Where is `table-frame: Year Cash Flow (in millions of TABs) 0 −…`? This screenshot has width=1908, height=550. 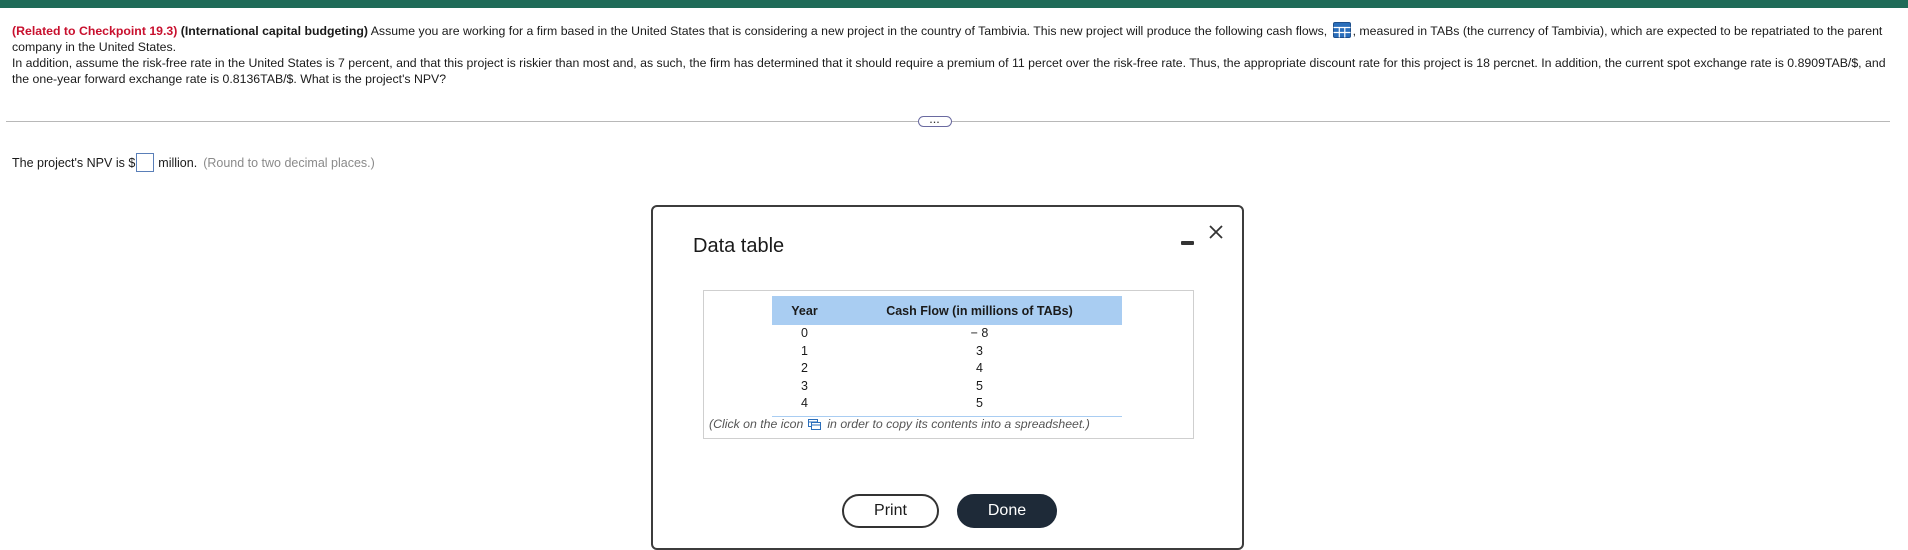
table-frame: Year Cash Flow (in millions of TABs) 0 −… is located at coordinates (948, 364).